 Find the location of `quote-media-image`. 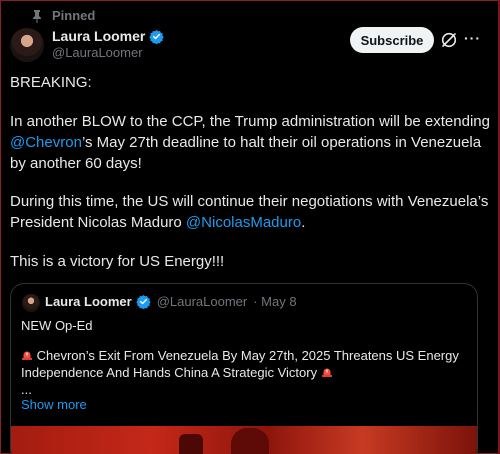

quote-media-image is located at coordinates (244, 440).